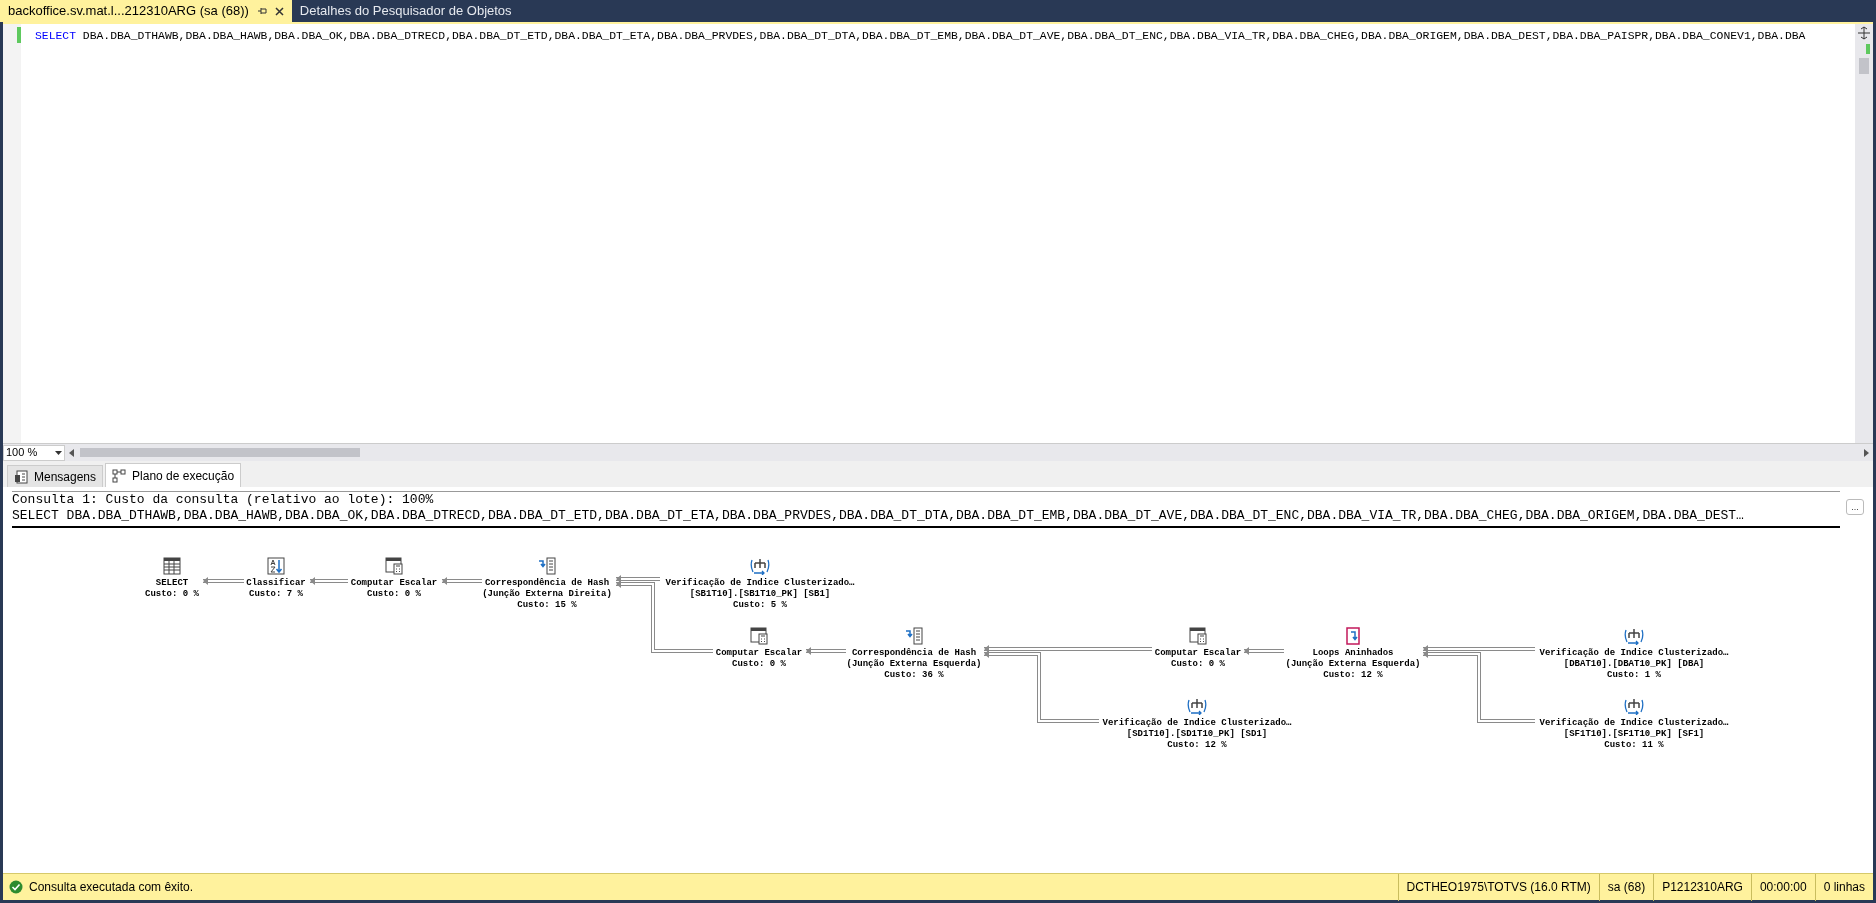 This screenshot has width=1876, height=903. Describe the element at coordinates (276, 583) in the screenshot. I see `operator-name: Classificar` at that location.